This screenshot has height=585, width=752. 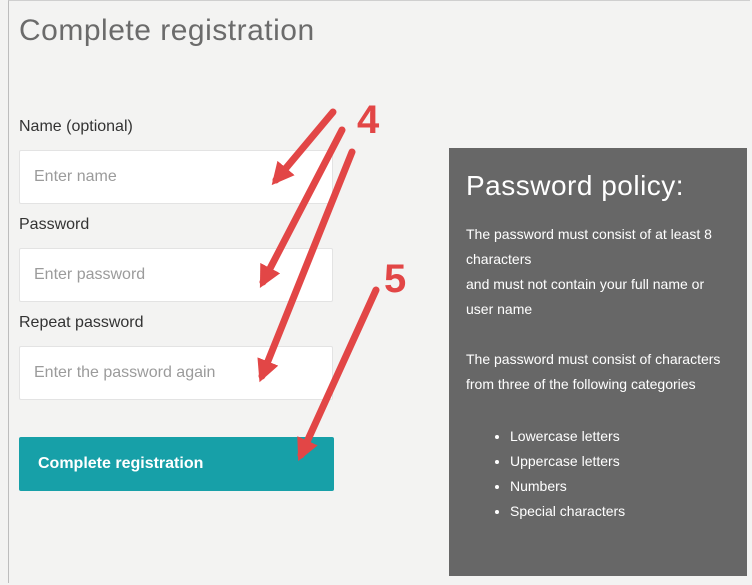 I want to click on page-title: Complete registration, so click(x=167, y=30).